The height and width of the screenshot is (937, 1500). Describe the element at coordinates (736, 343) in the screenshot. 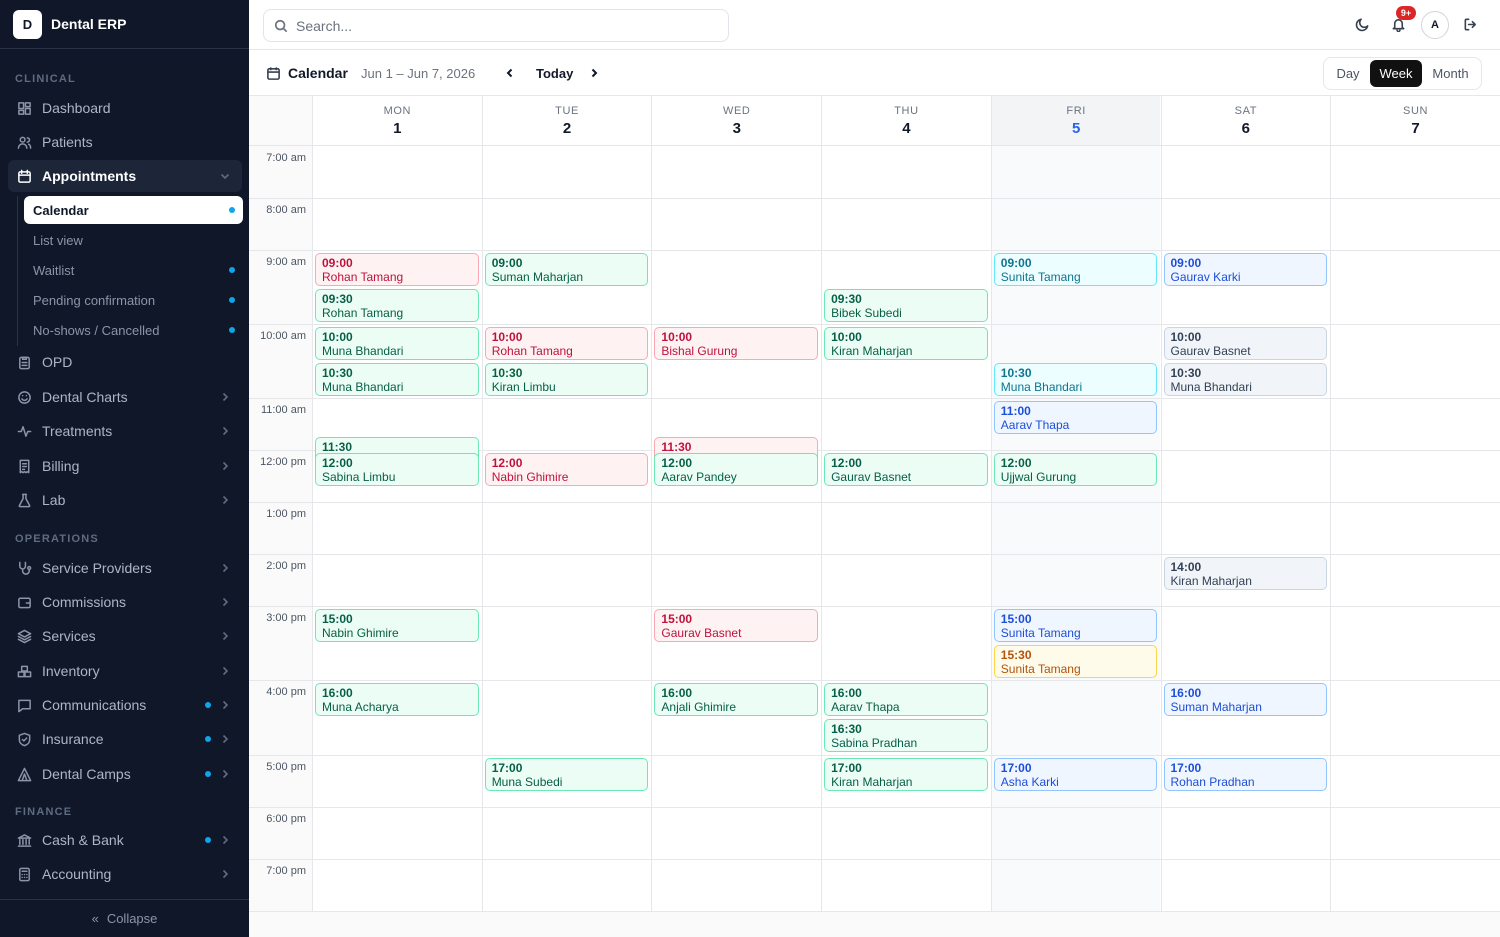

I see `appointment-card: 10:00 Bishal Gurung` at that location.